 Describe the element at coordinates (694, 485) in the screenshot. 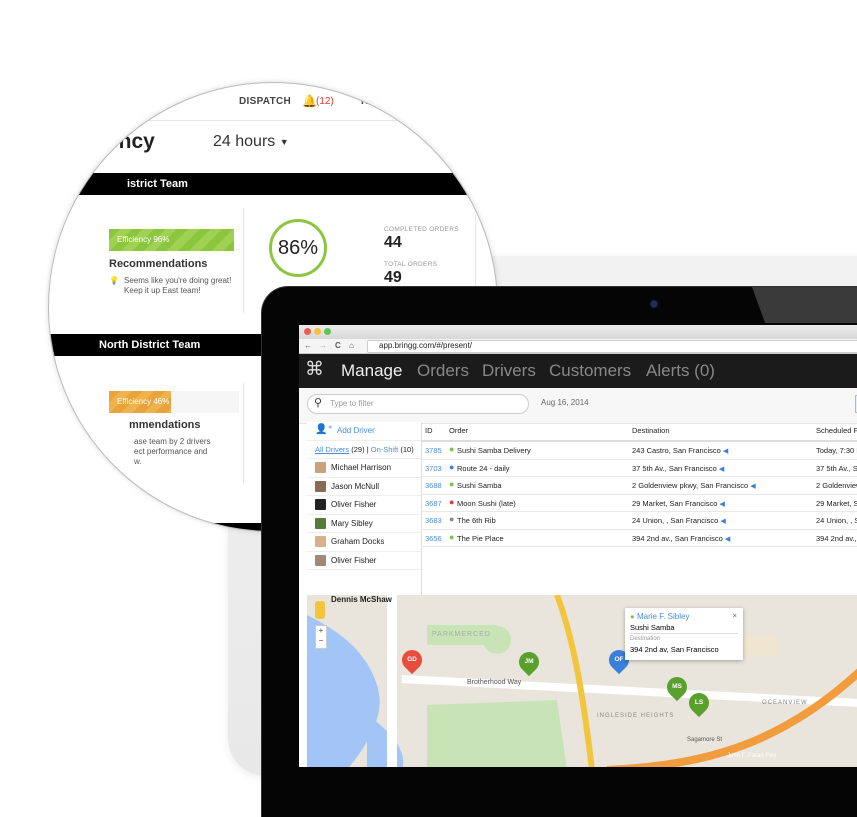

I see `destination: 2 Goldenview pkwy, San Francisco ◀` at that location.